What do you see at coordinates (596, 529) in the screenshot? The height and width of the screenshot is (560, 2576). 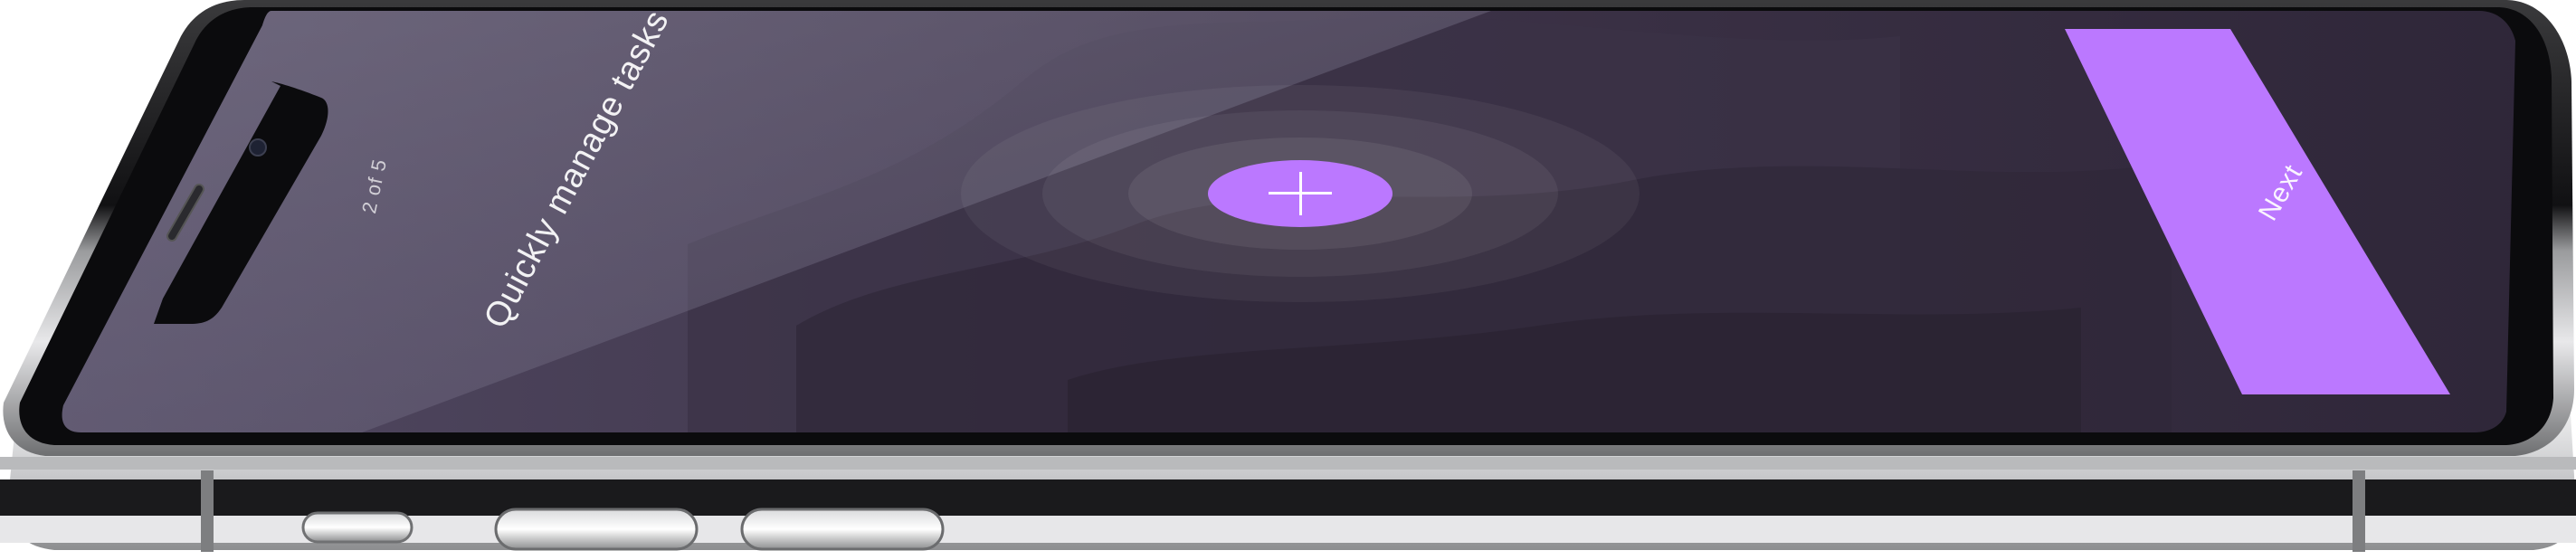 I see `volume-up-button` at bounding box center [596, 529].